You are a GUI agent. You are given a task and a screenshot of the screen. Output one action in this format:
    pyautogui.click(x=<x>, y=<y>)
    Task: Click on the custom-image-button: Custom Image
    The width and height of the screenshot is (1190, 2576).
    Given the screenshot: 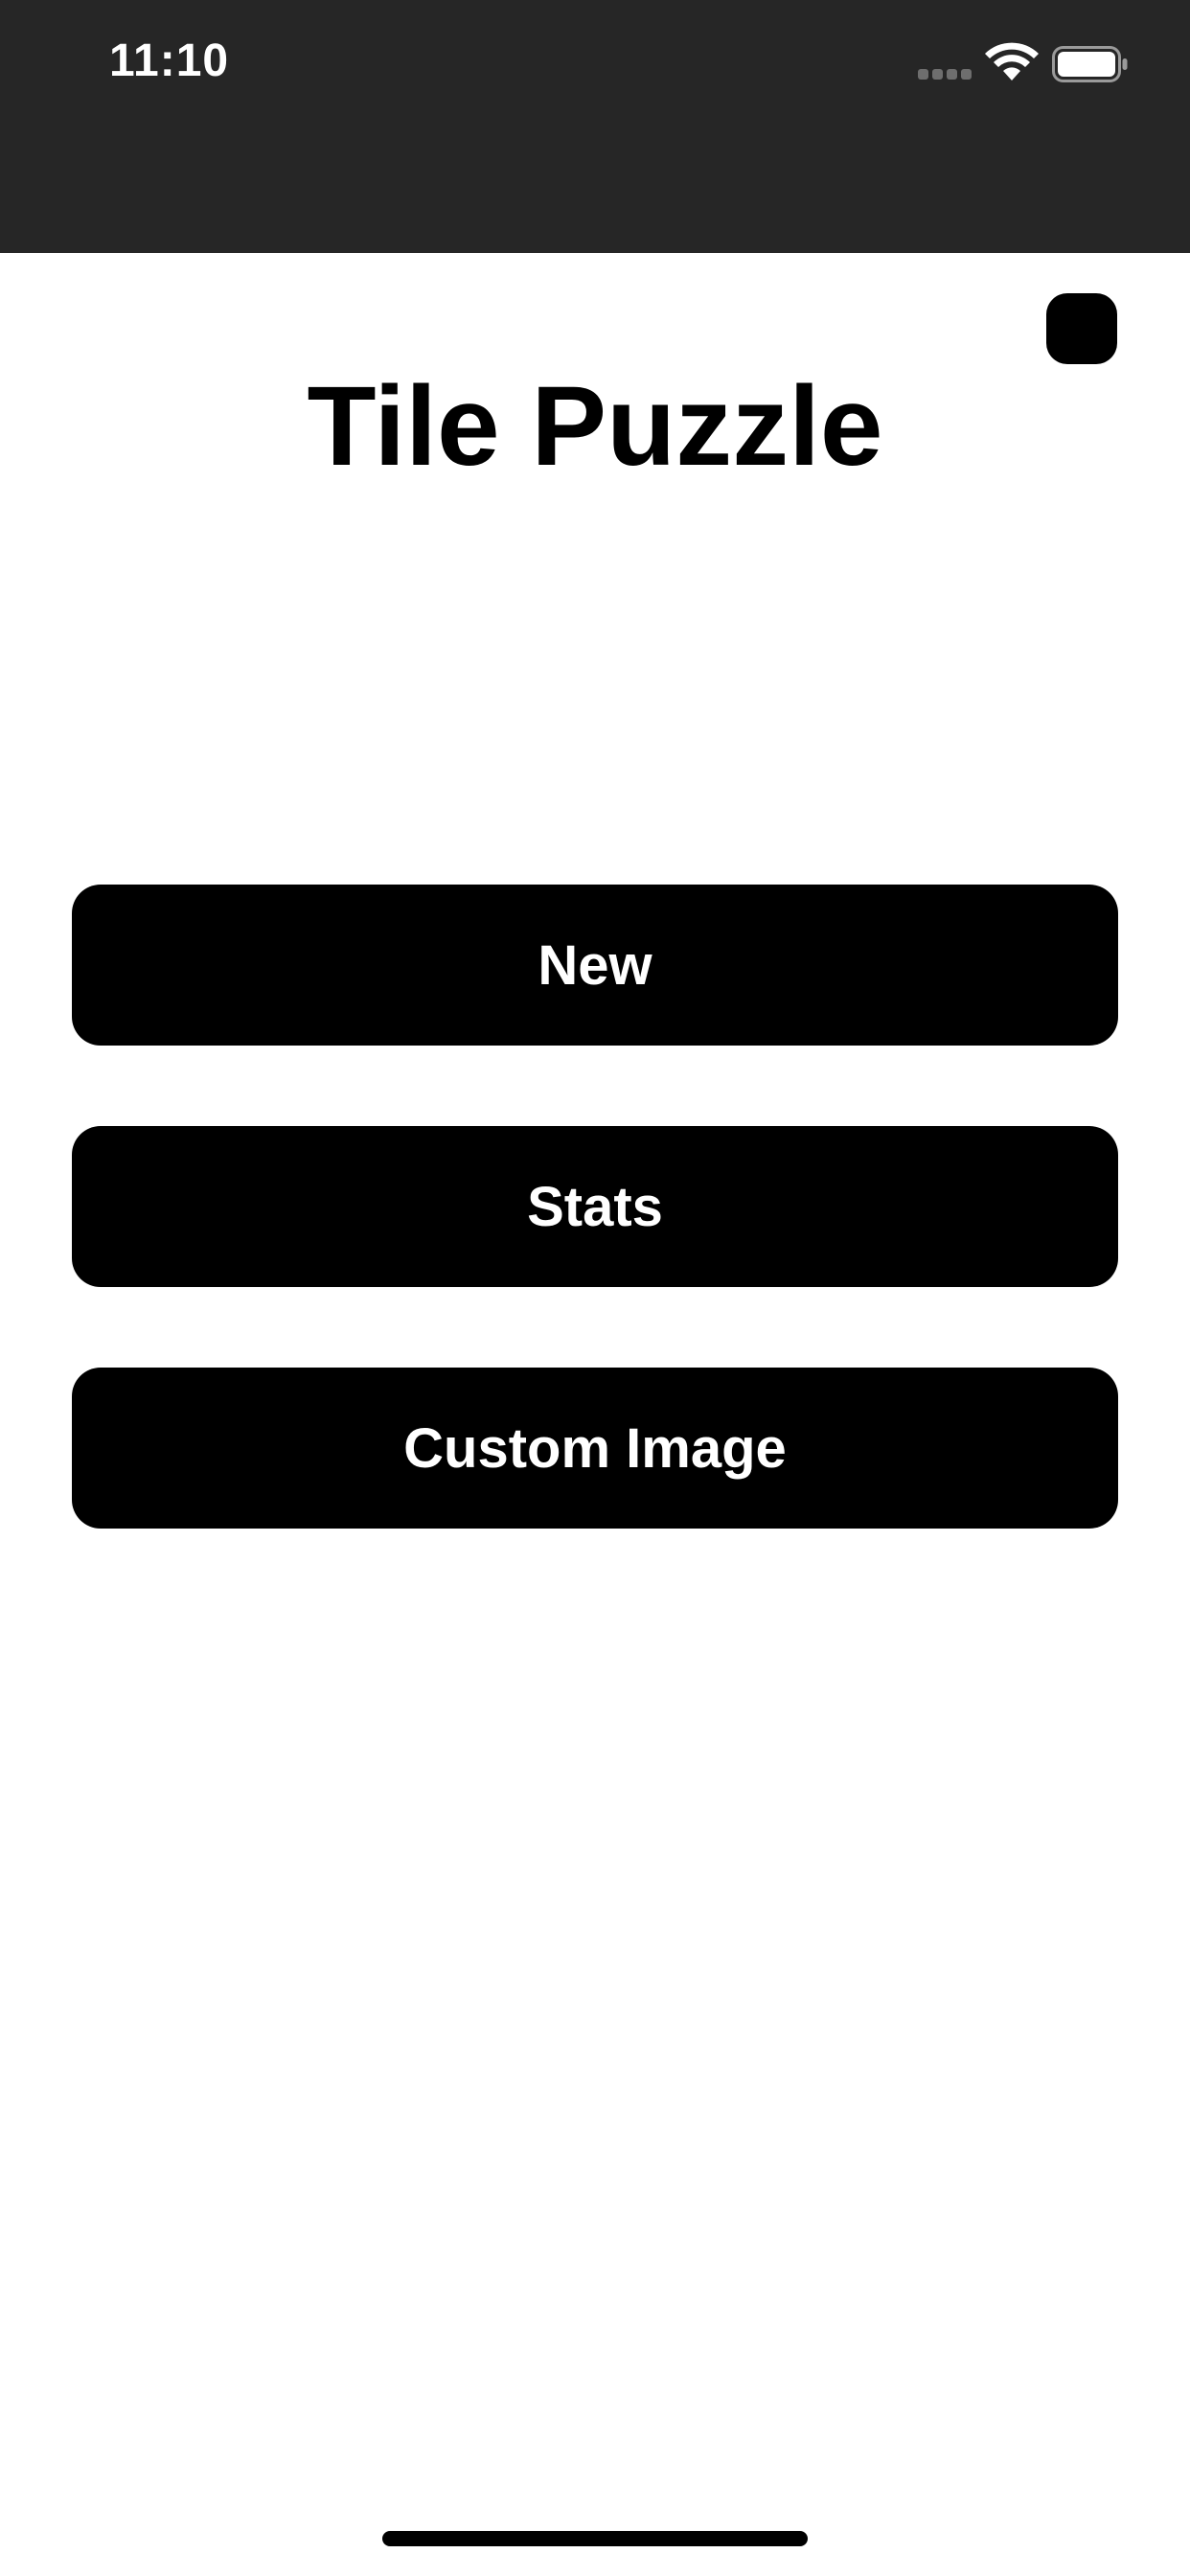 What is the action you would take?
    pyautogui.click(x=595, y=1448)
    